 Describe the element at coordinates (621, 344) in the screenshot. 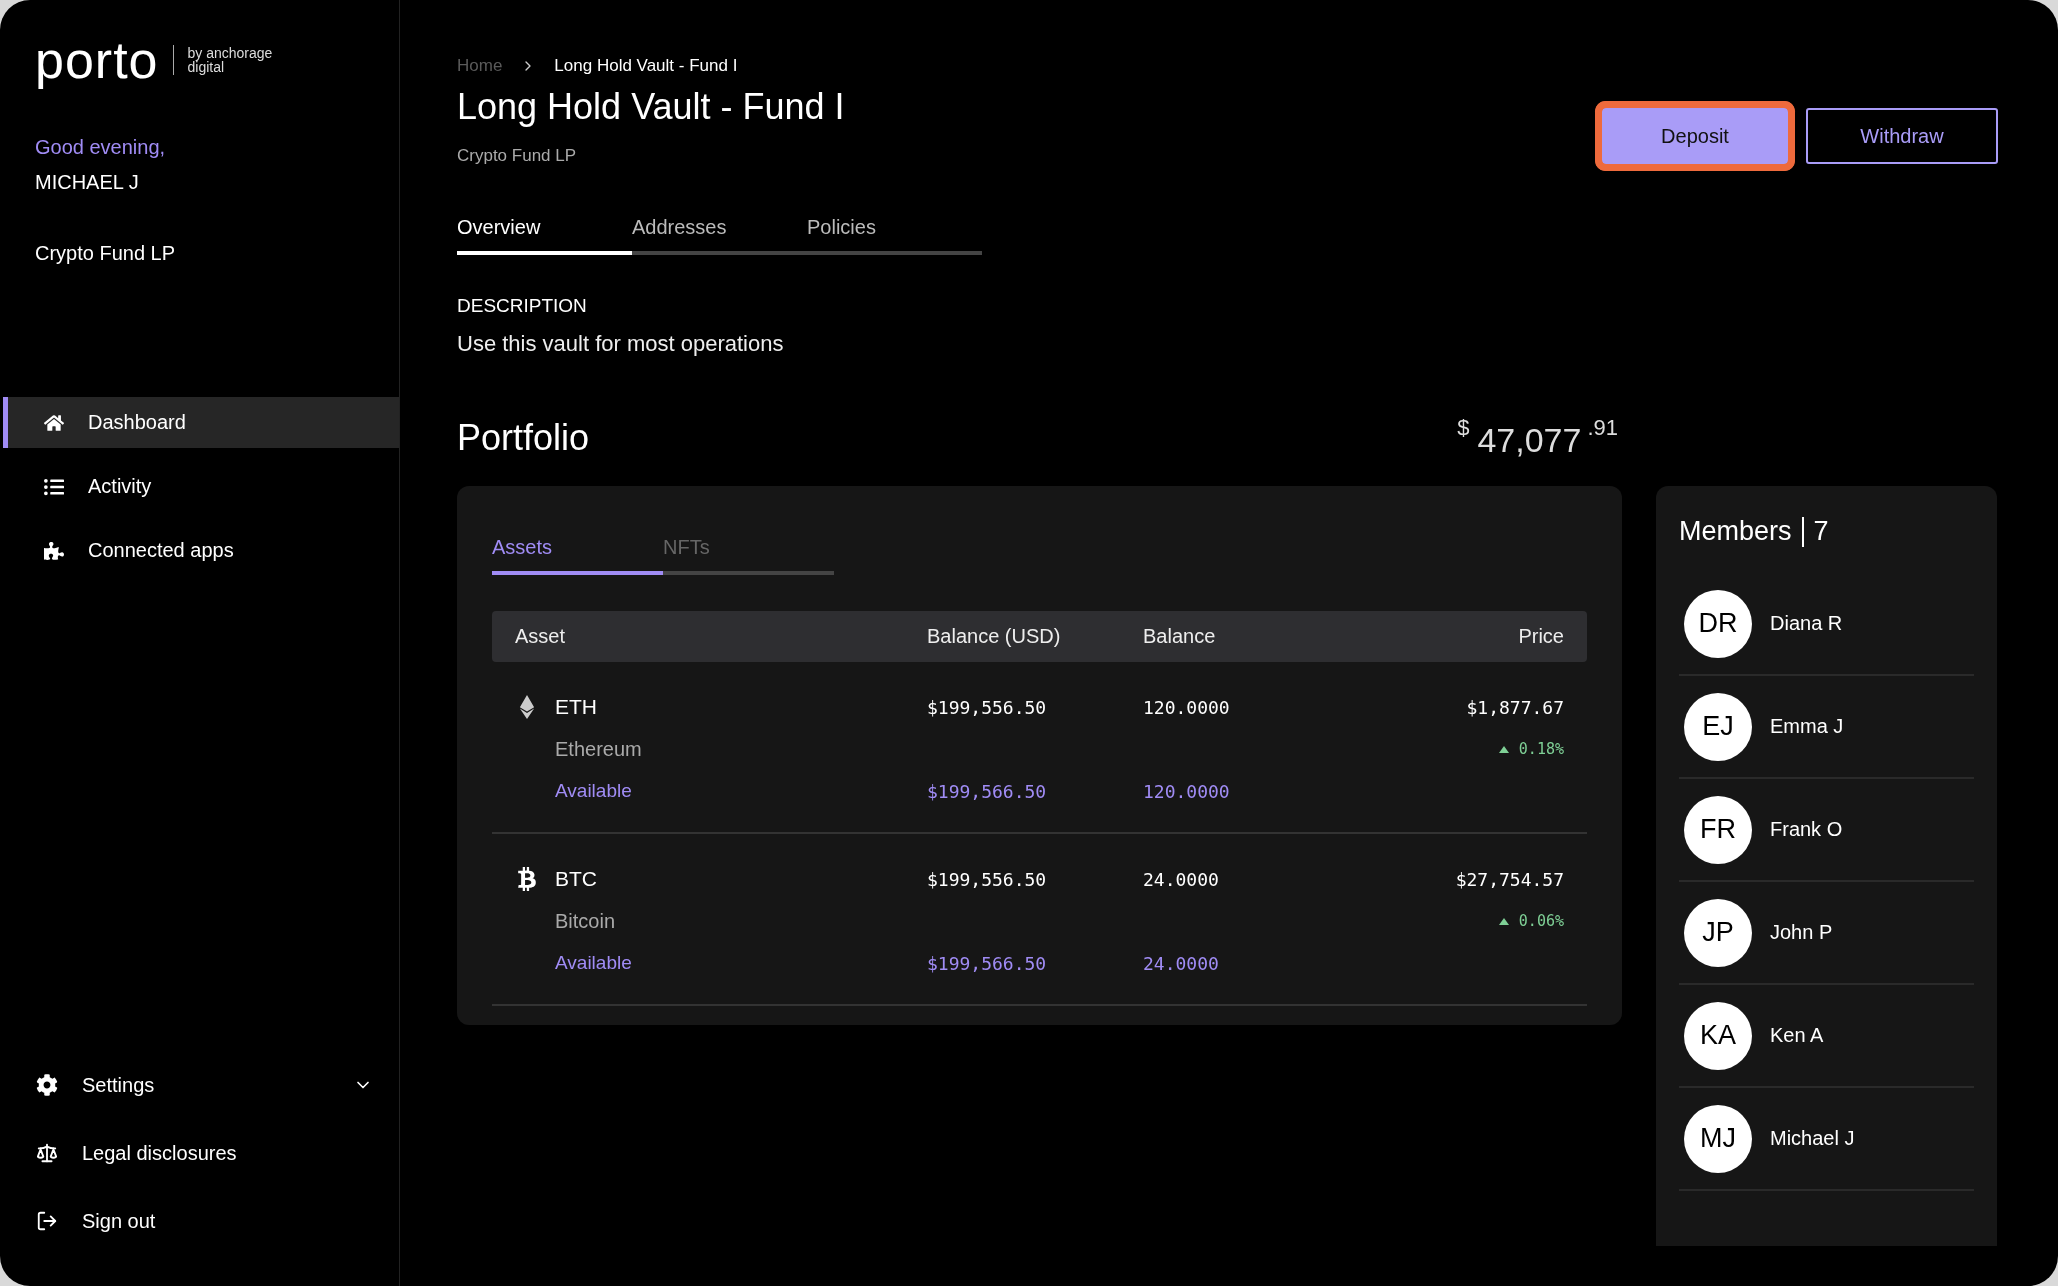

I see `description-text: Use this vault for most operations` at that location.